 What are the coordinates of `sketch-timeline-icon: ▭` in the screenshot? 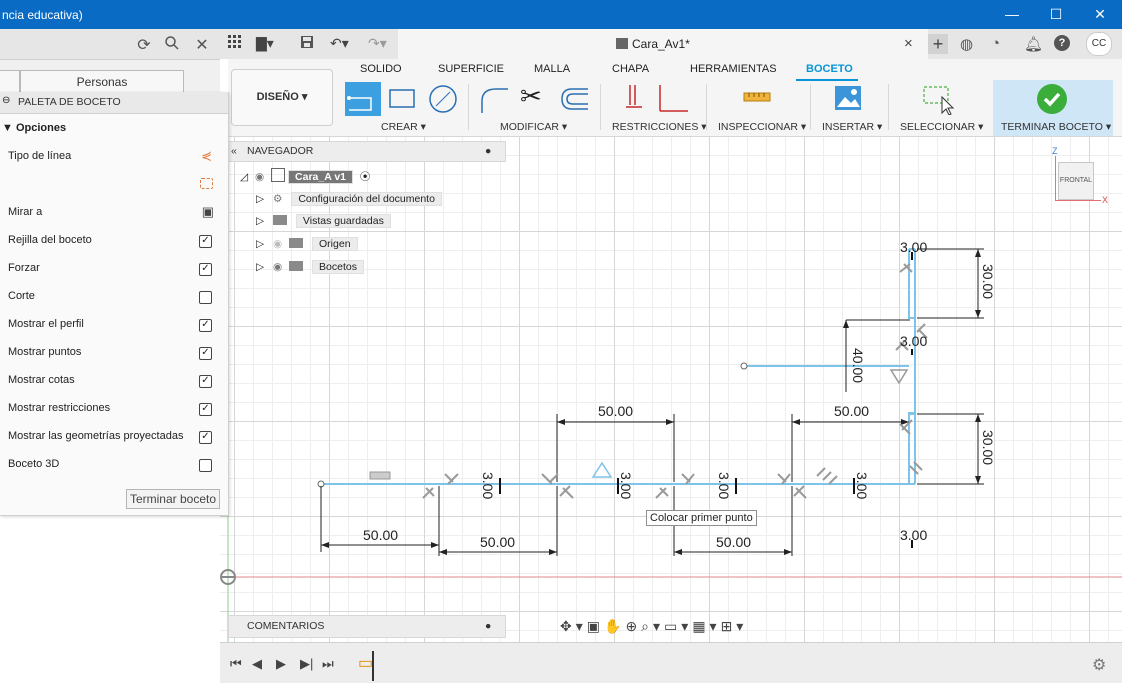 It's located at (365, 663).